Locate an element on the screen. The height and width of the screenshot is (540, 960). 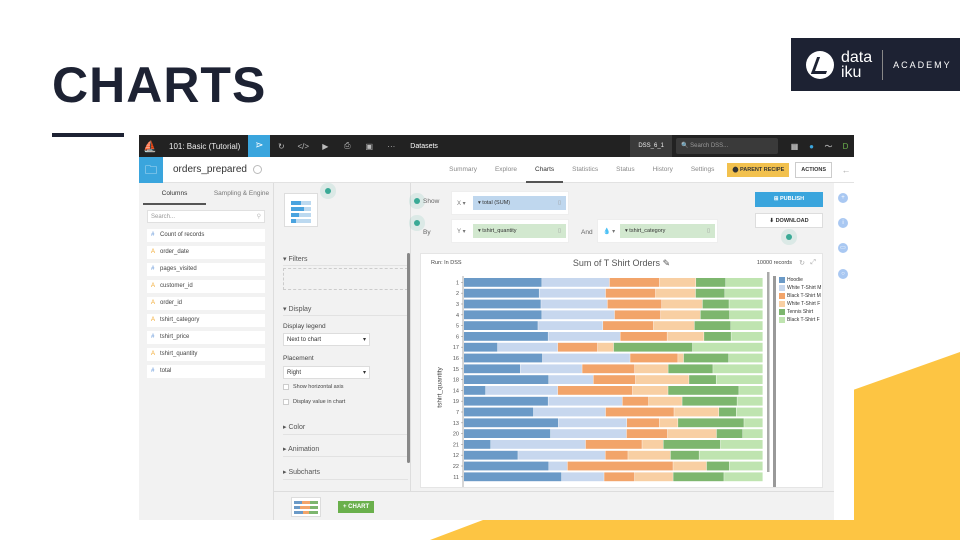
code-icon: </> is located at coordinates (303, 146).